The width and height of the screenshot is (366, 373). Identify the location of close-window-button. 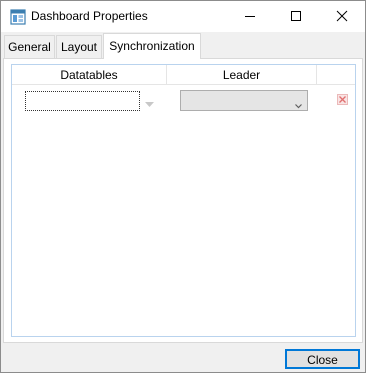
(342, 16).